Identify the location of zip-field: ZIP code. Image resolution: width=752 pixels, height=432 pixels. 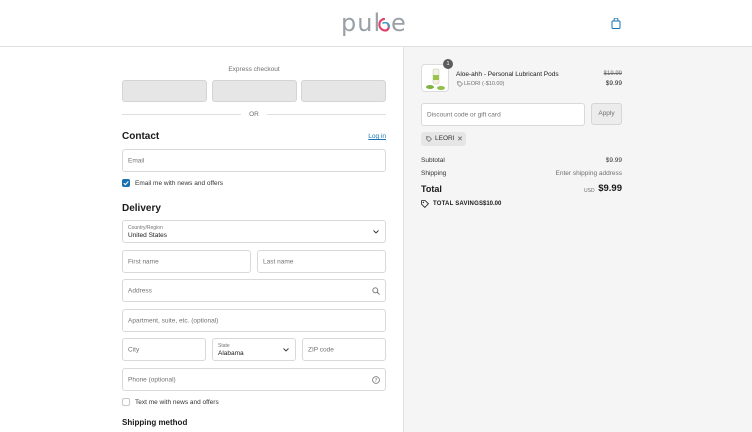
(344, 349).